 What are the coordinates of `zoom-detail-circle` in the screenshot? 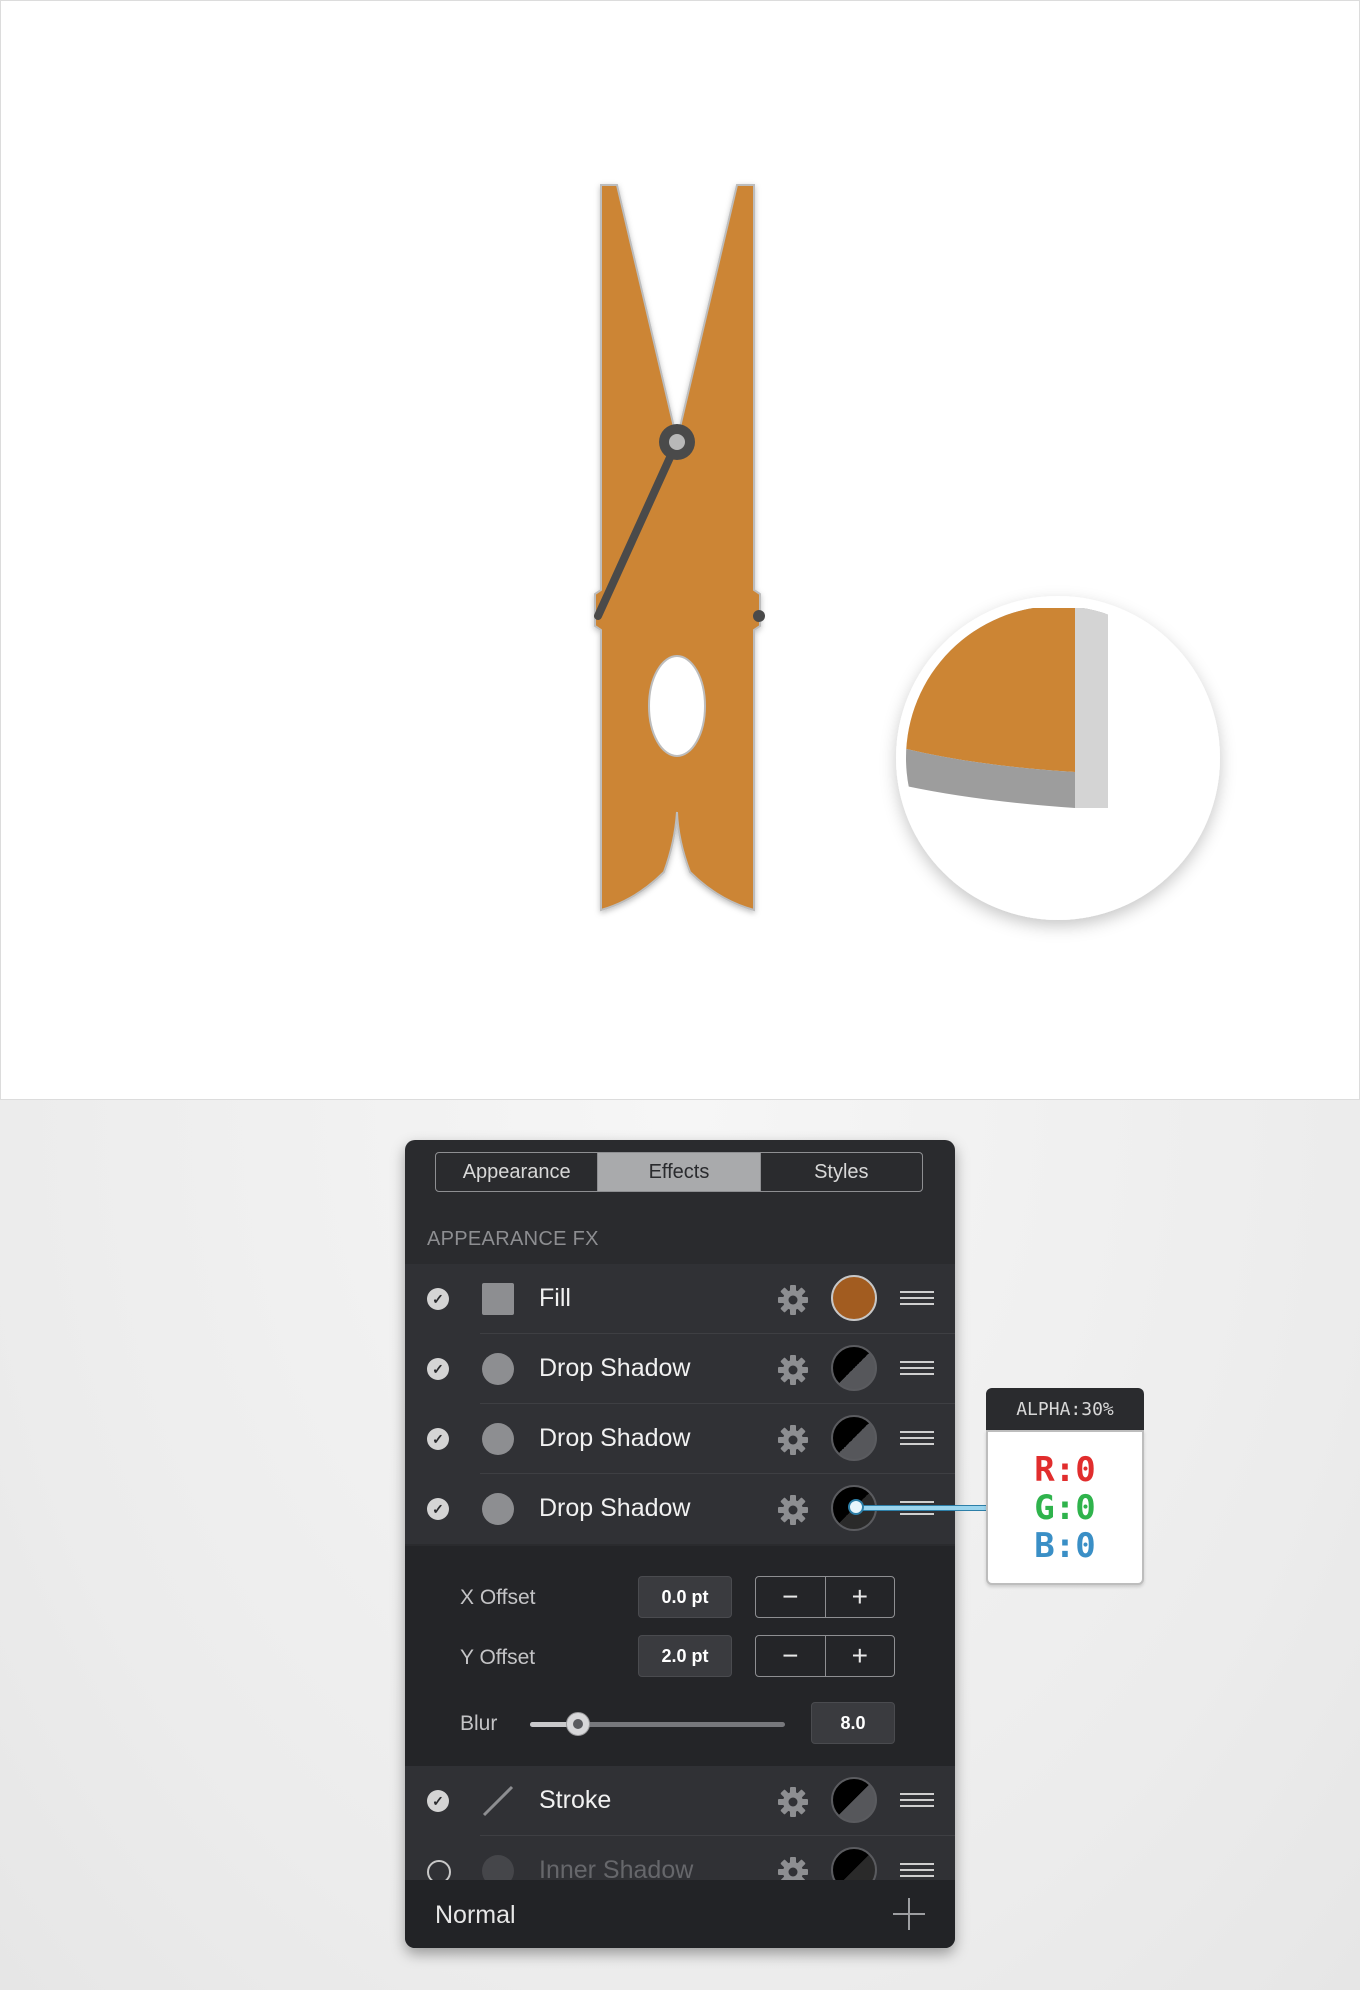 It's located at (1058, 758).